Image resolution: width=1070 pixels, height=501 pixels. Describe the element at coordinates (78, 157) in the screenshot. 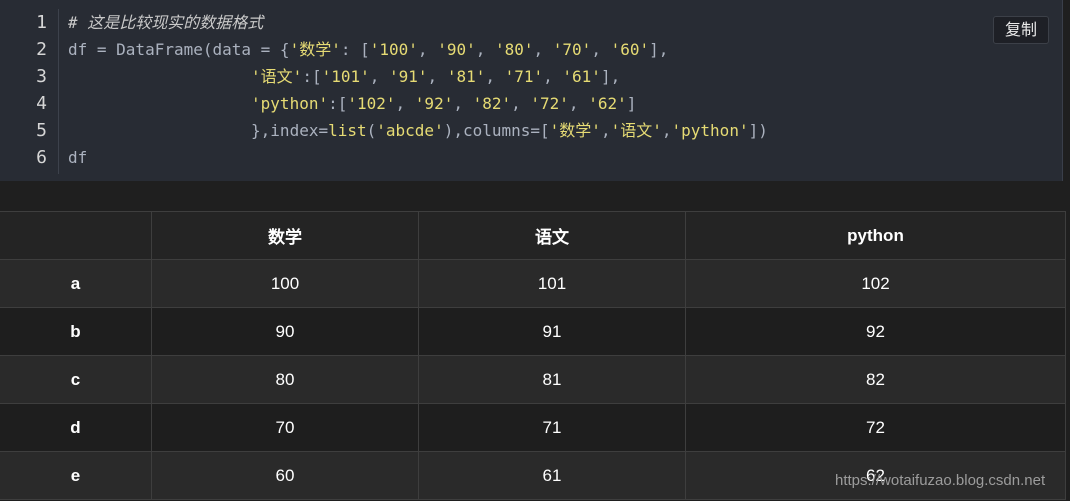

I see `code-token: df` at that location.